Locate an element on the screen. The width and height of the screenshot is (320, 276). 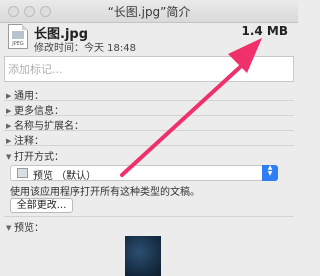
annotation-arrow-head is located at coordinates (245, 55).